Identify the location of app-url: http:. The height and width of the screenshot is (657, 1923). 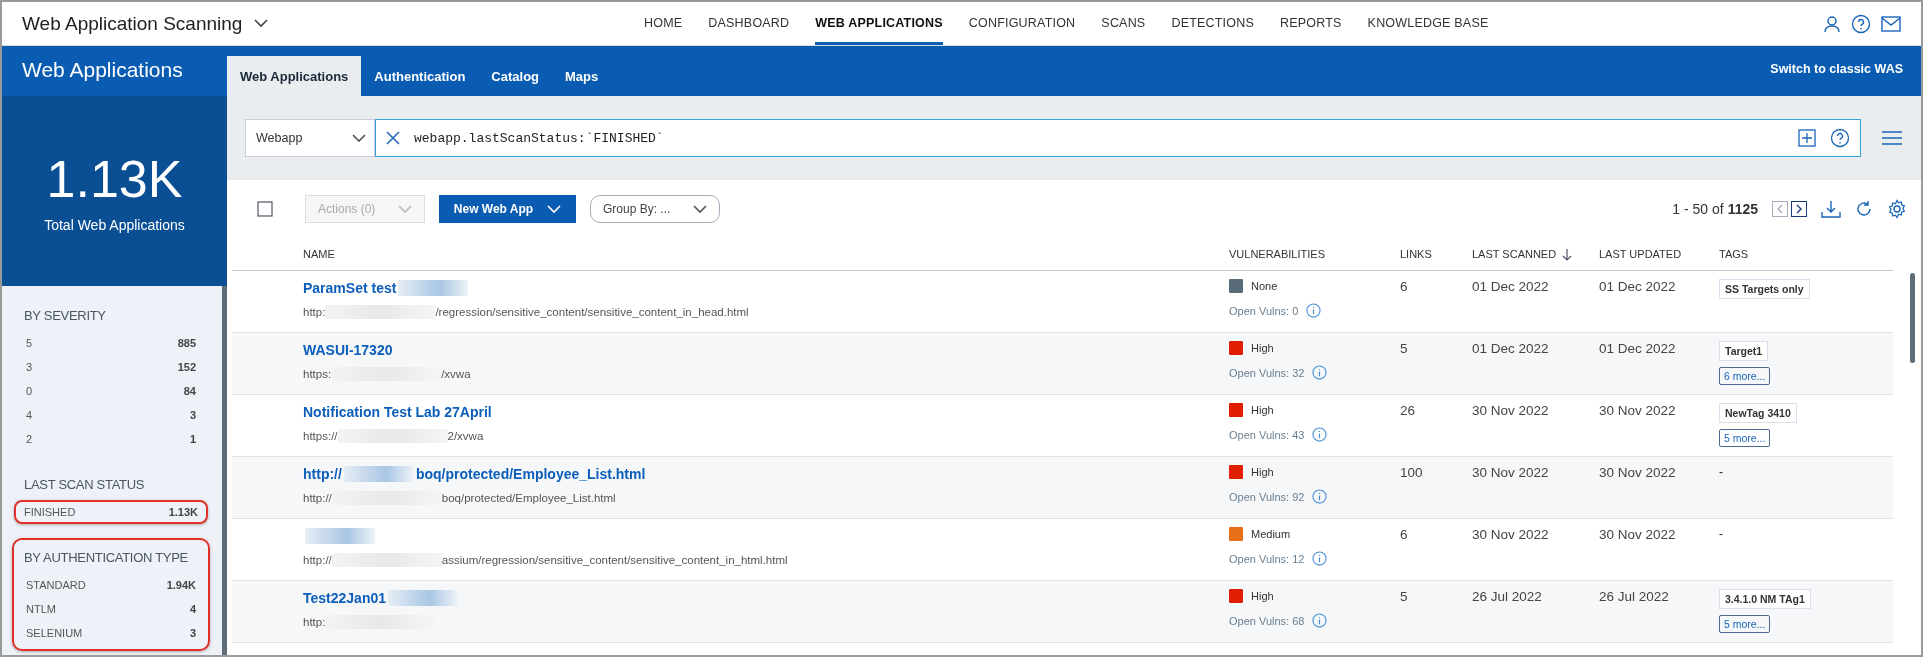
(314, 311).